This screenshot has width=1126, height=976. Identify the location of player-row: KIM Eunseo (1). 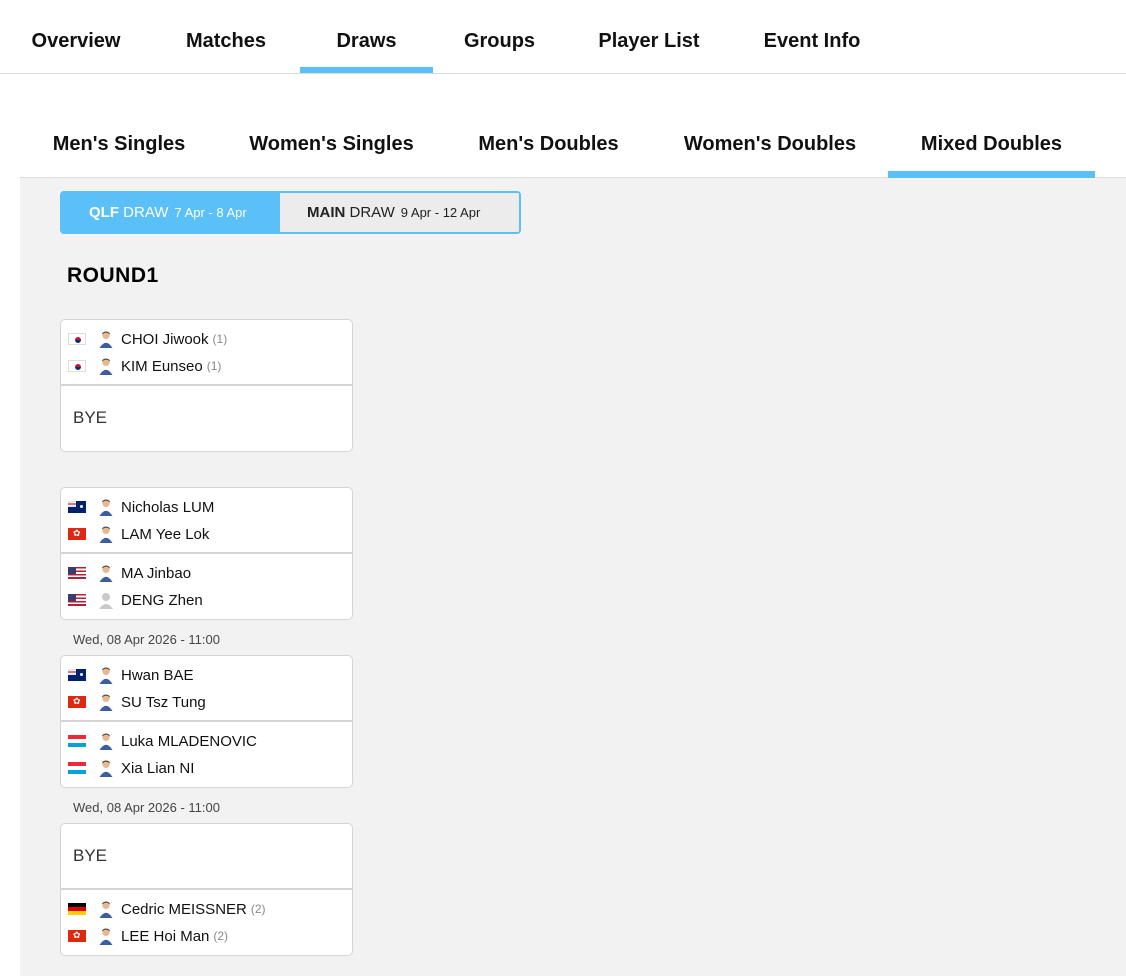
(144, 366).